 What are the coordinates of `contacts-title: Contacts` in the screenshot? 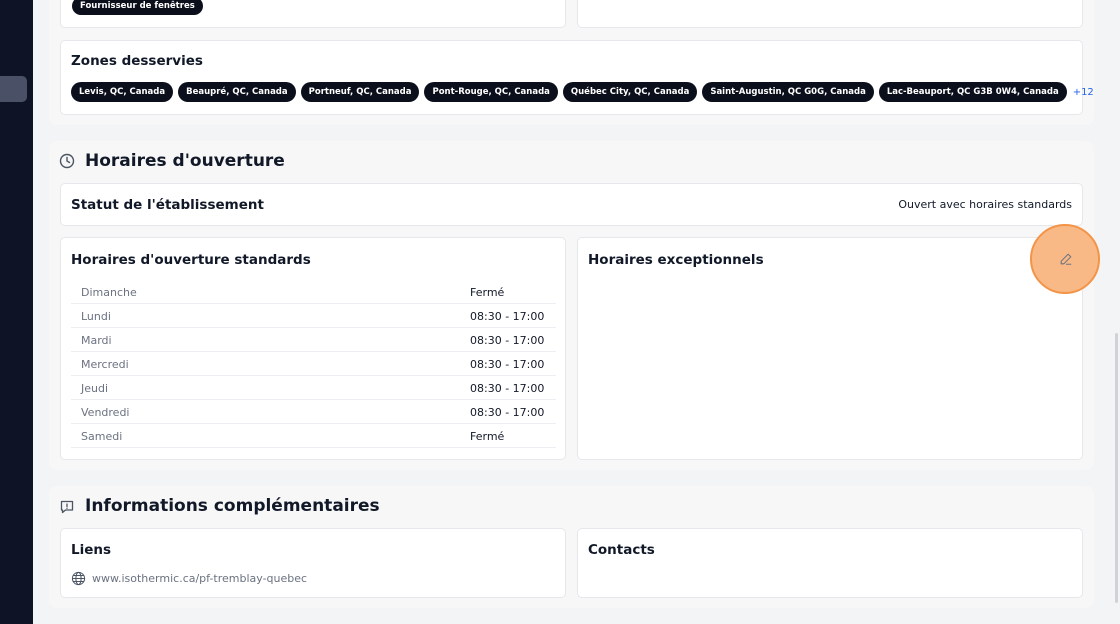 It's located at (621, 550).